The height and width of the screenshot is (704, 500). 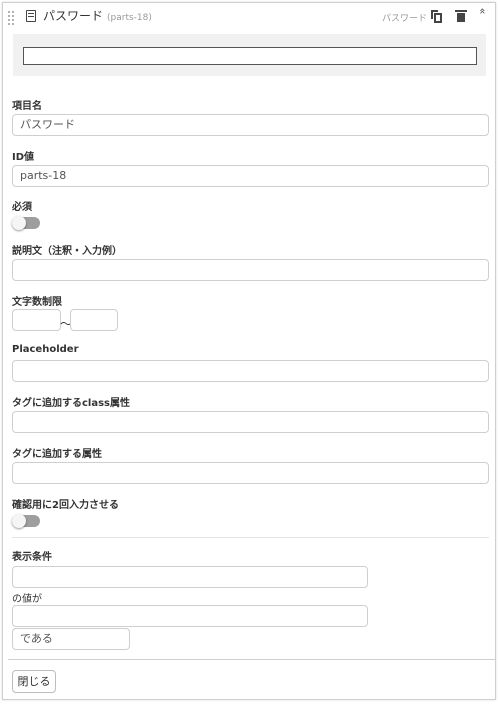 What do you see at coordinates (26, 223) in the screenshot?
I see `required-toggle` at bounding box center [26, 223].